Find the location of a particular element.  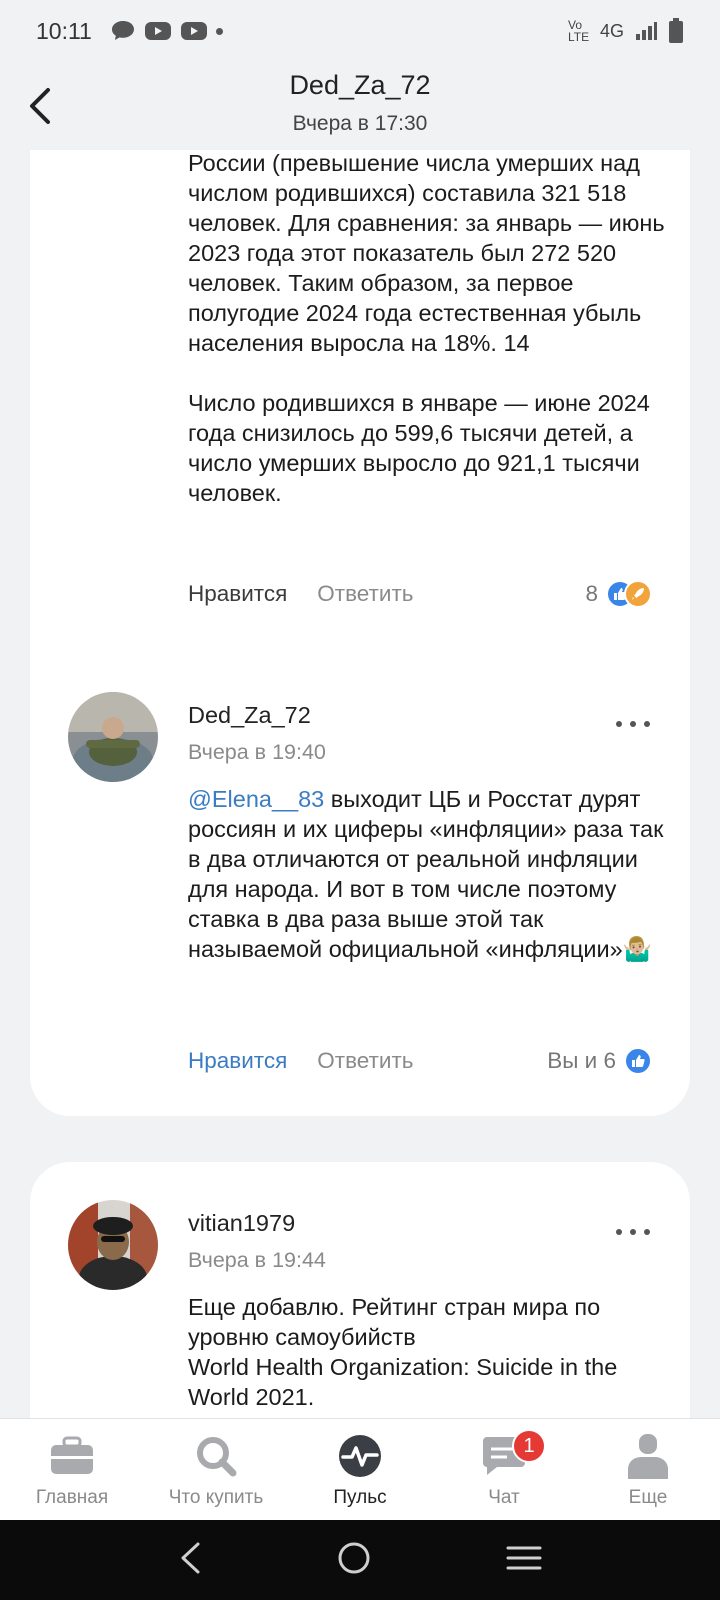

pulse-icon is located at coordinates (360, 1456).